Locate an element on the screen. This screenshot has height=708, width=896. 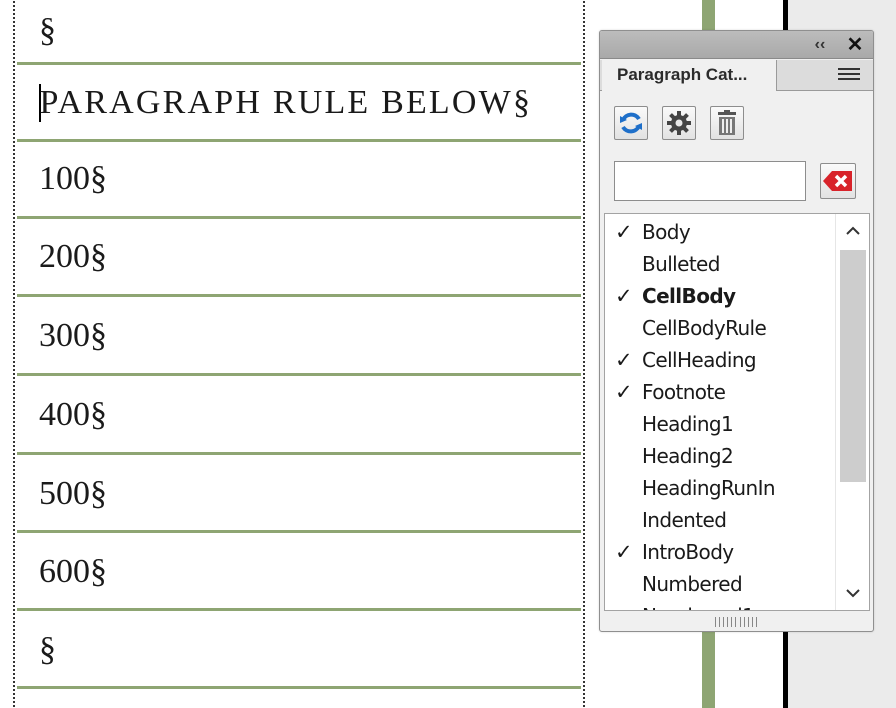
gear-icon is located at coordinates (679, 123).